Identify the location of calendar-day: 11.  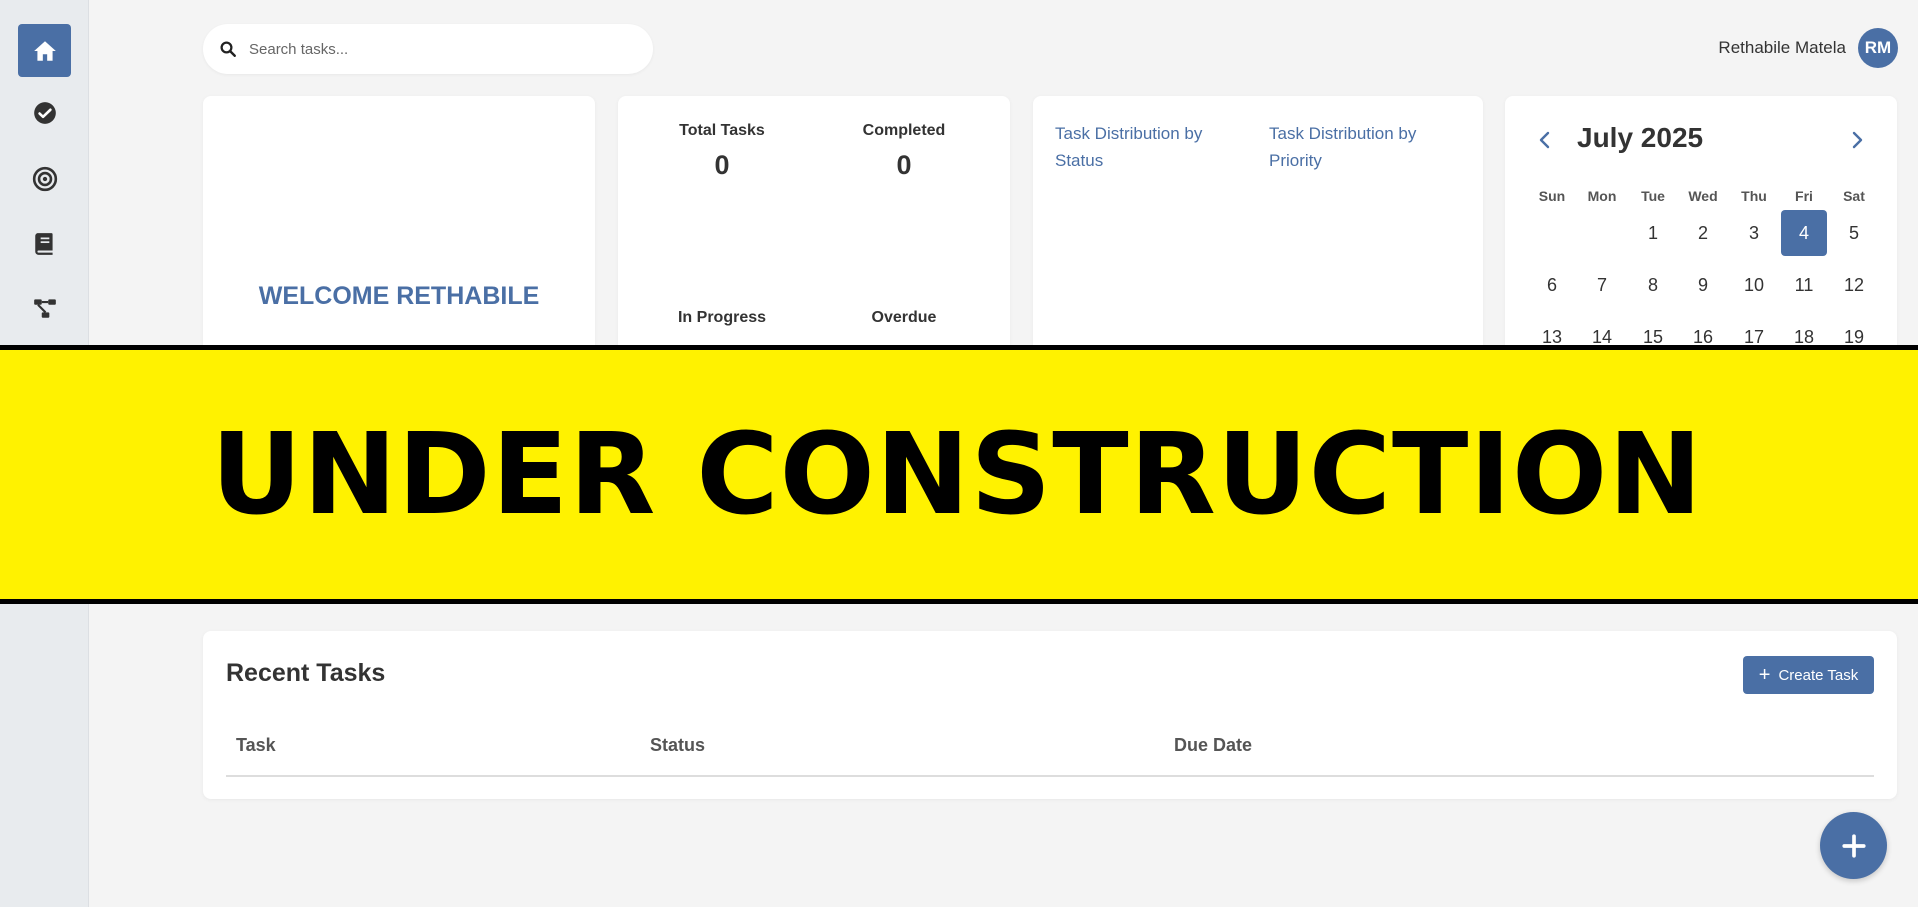
(1804, 285).